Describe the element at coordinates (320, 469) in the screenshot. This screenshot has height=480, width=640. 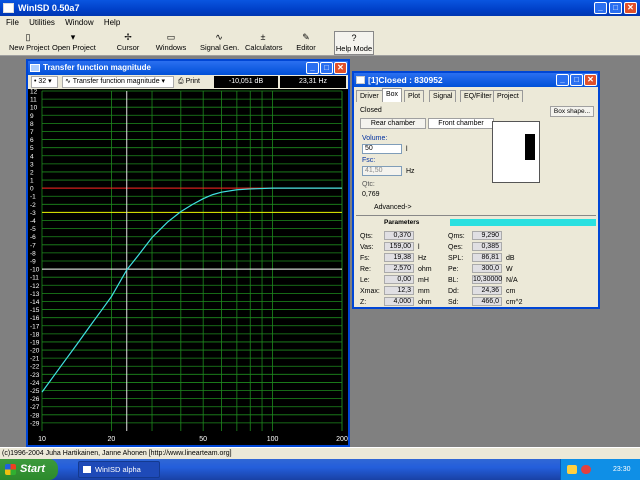
I see `taskbar: Start WinISD alpha NO 23:30` at that location.